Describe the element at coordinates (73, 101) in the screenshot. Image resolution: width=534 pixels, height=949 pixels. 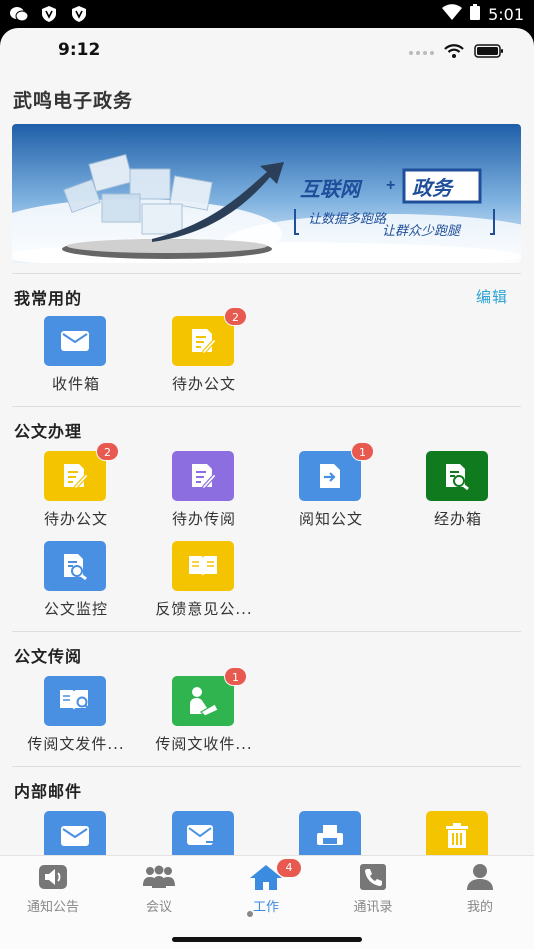
I see `page-title: 武鸣电子政务` at that location.